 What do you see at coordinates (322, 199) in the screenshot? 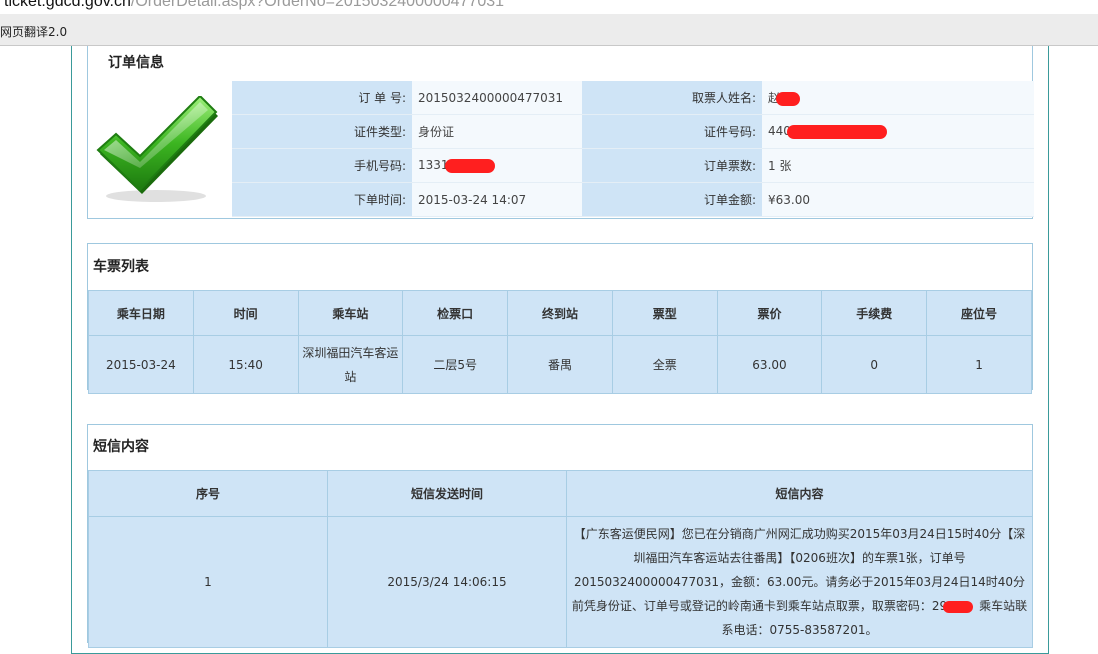
I see `order-time-label: 下单时间:` at bounding box center [322, 199].